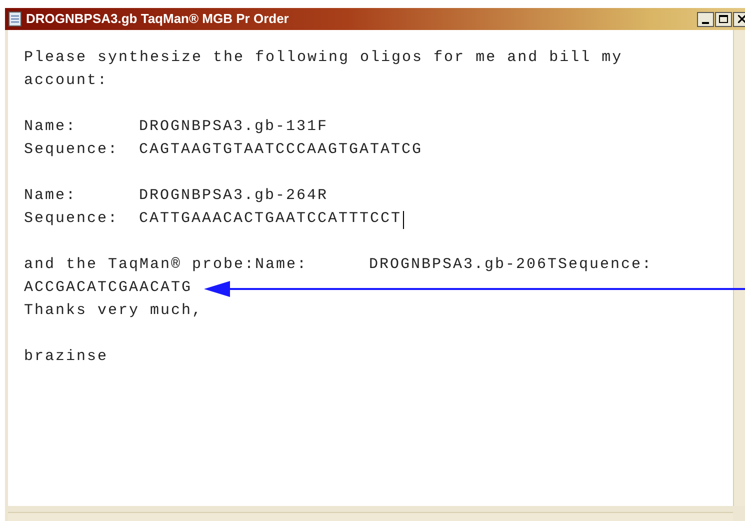  I want to click on letter-text: Thanks very much,, so click(113, 311).